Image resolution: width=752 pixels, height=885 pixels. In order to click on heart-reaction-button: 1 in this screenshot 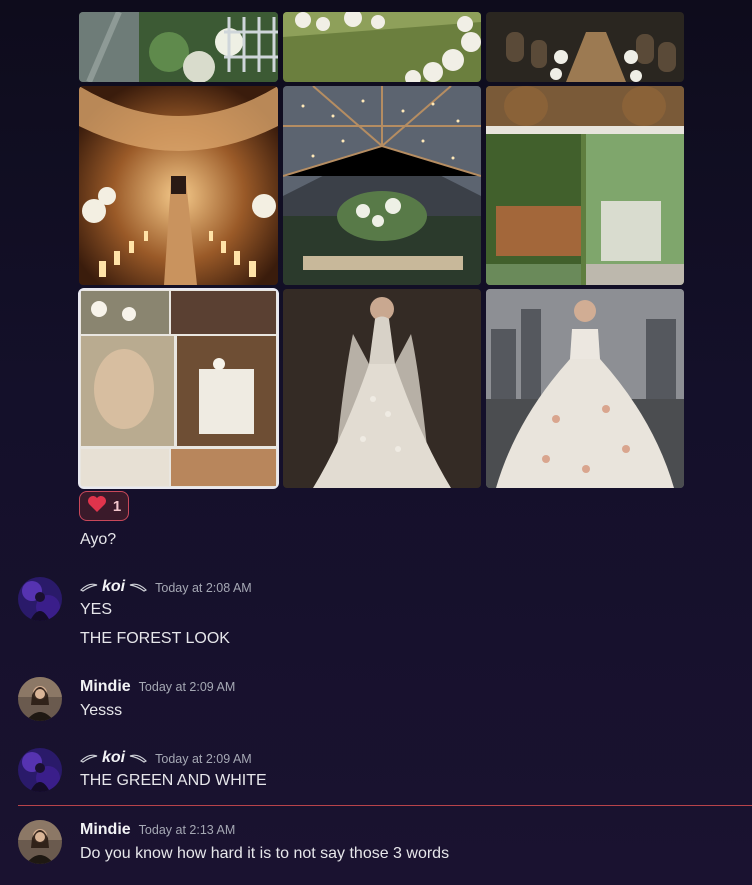, I will do `click(104, 506)`.